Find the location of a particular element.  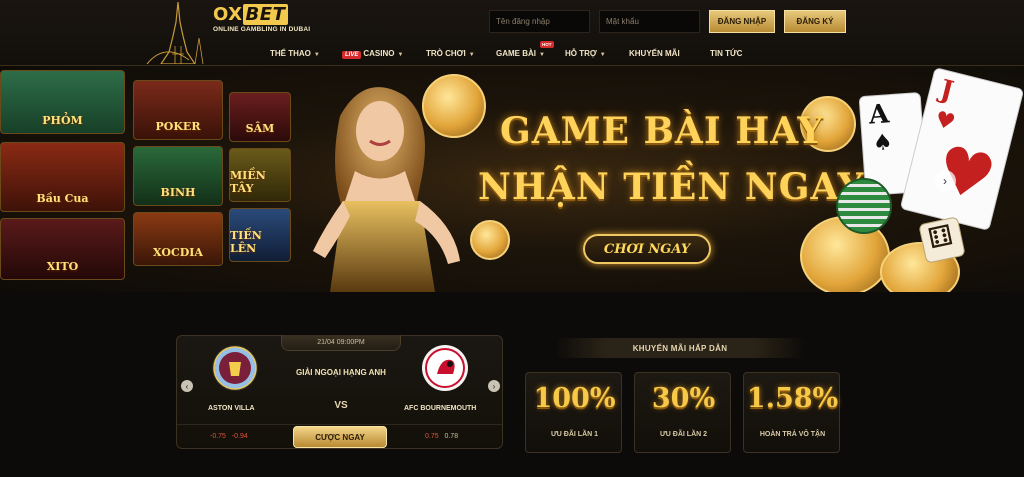

nav-item-casino: LIVE CASINO ▼ is located at coordinates (372, 54).